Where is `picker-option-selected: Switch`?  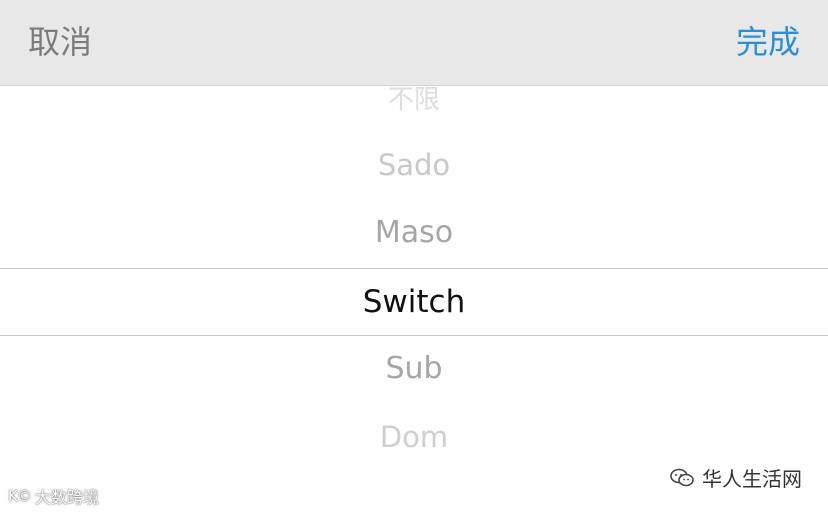 picker-option-selected: Switch is located at coordinates (414, 302).